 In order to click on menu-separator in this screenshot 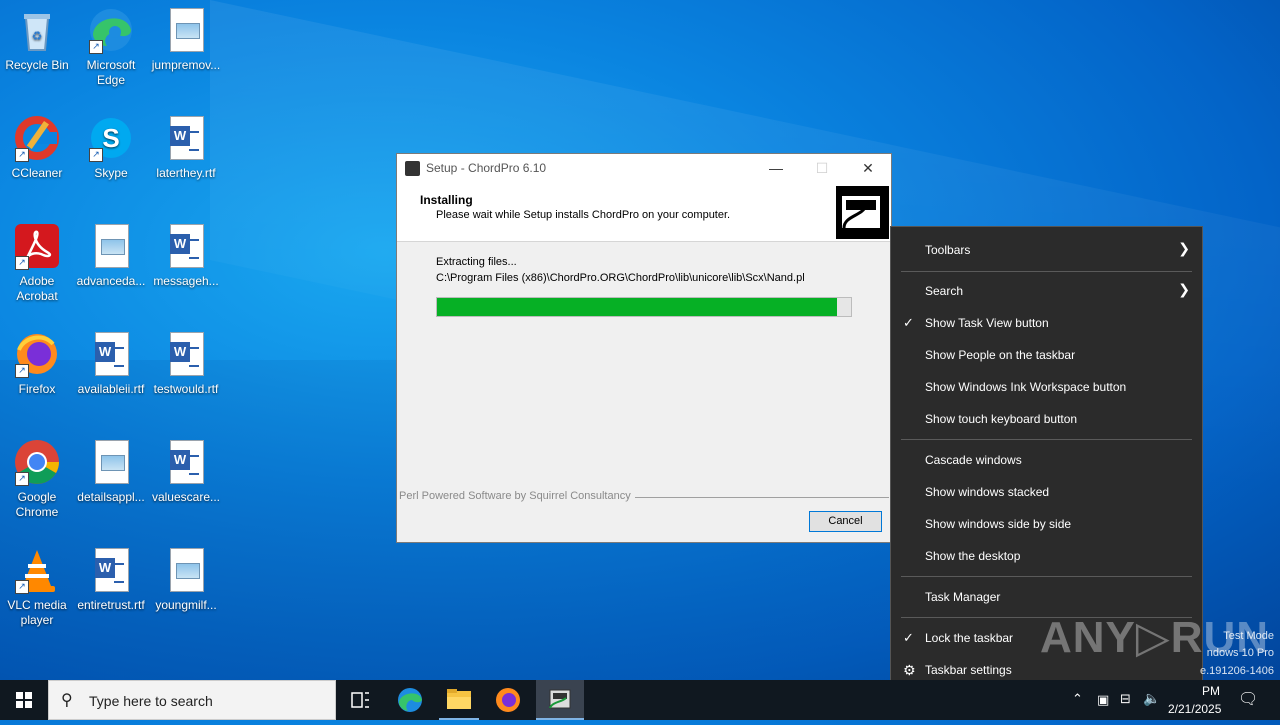, I will do `click(1046, 439)`.